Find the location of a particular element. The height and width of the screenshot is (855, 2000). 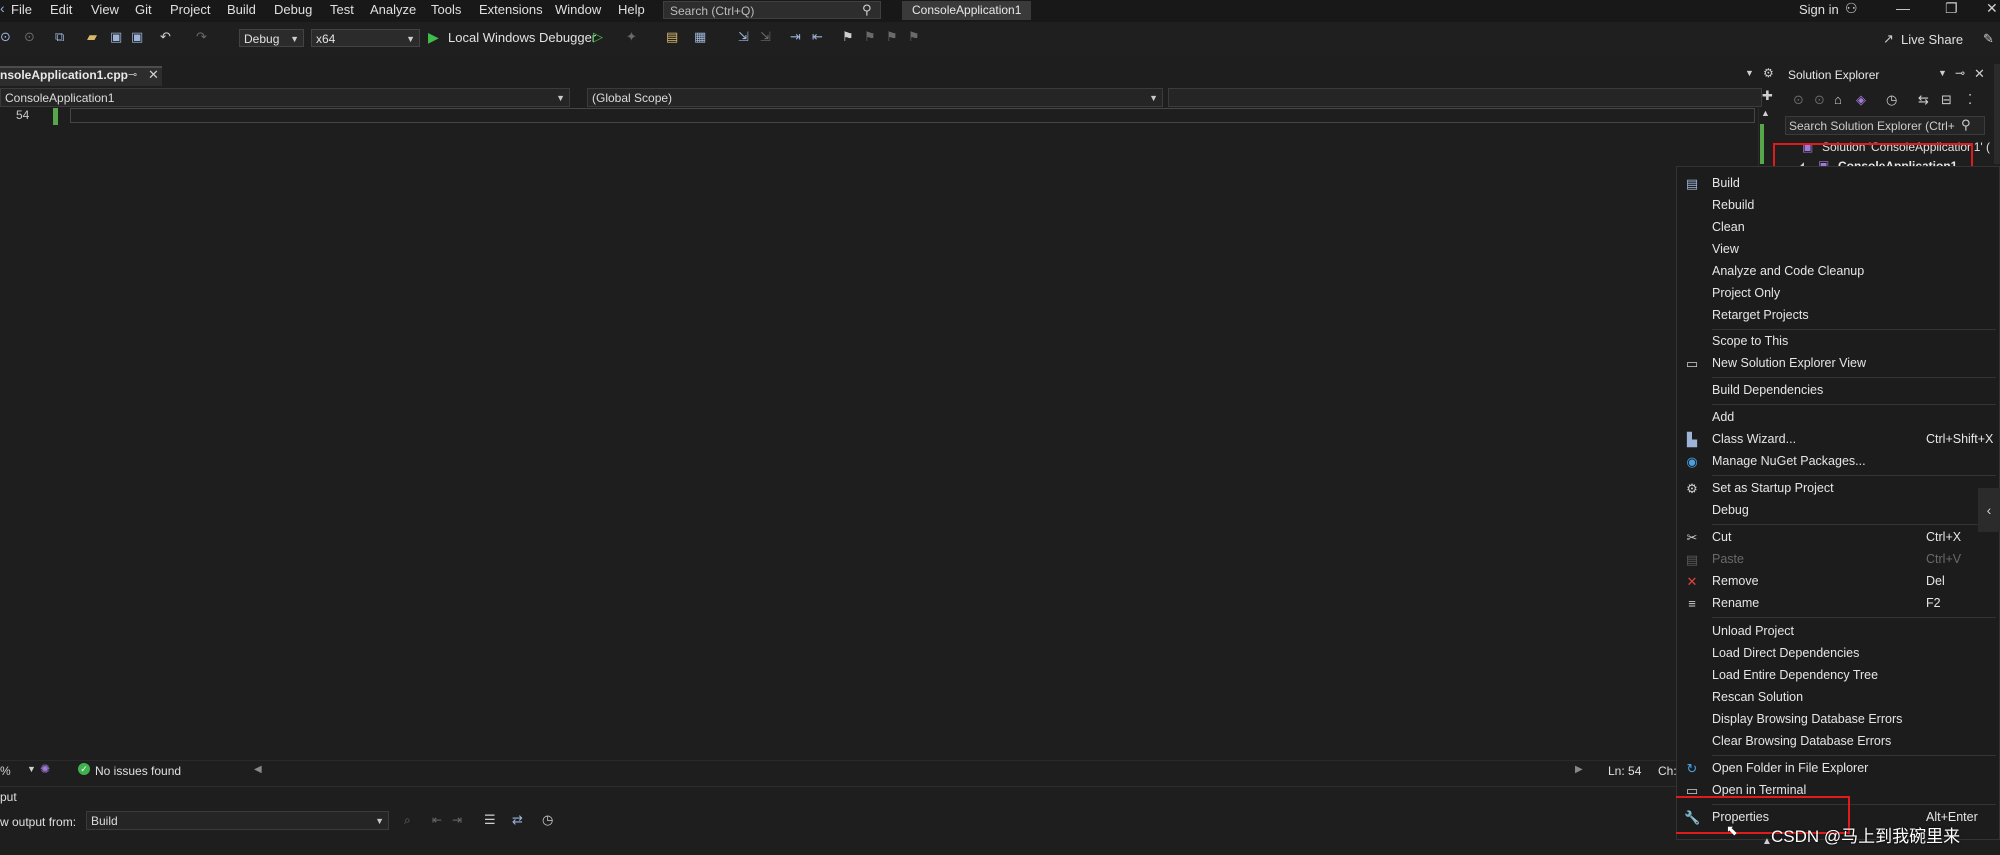

menu-item-load-direct: Load Direct Dependencies is located at coordinates (1785, 653).